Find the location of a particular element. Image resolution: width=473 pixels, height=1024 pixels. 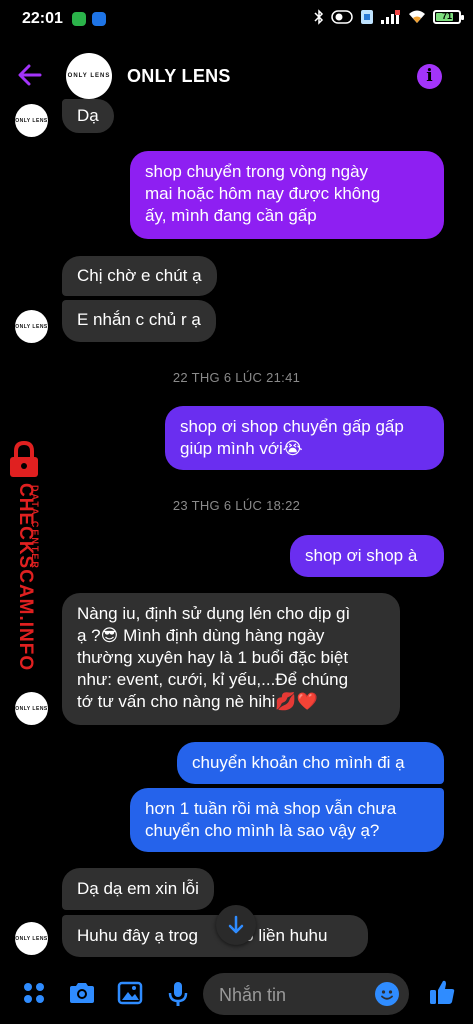

emoji-icon is located at coordinates (387, 994).